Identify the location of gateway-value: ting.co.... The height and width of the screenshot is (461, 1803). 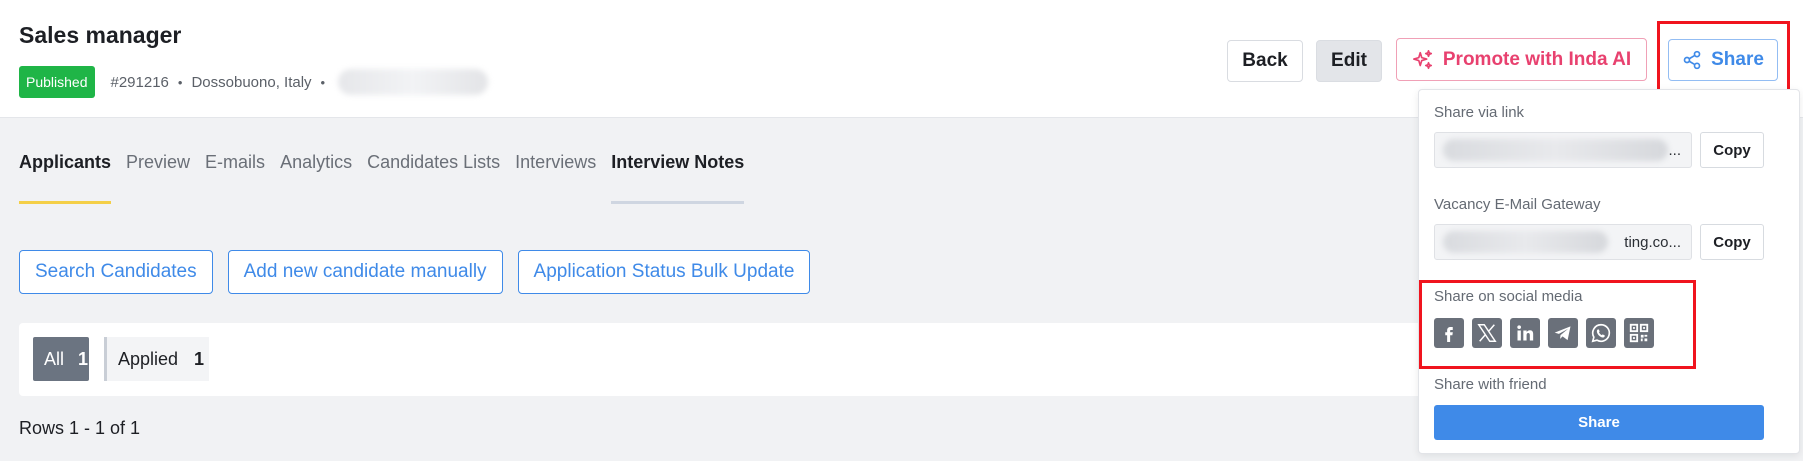
(1652, 242).